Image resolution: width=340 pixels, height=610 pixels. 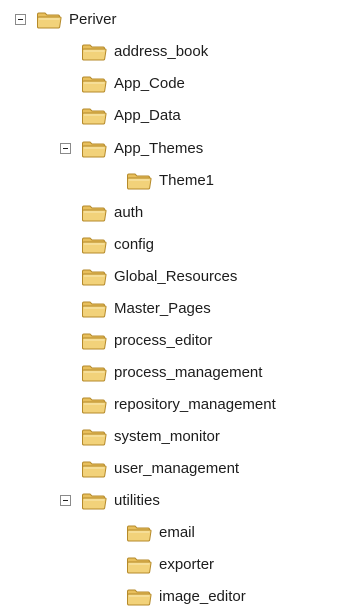 I want to click on tree-node-app-themes: App_Themes, so click(x=142, y=149).